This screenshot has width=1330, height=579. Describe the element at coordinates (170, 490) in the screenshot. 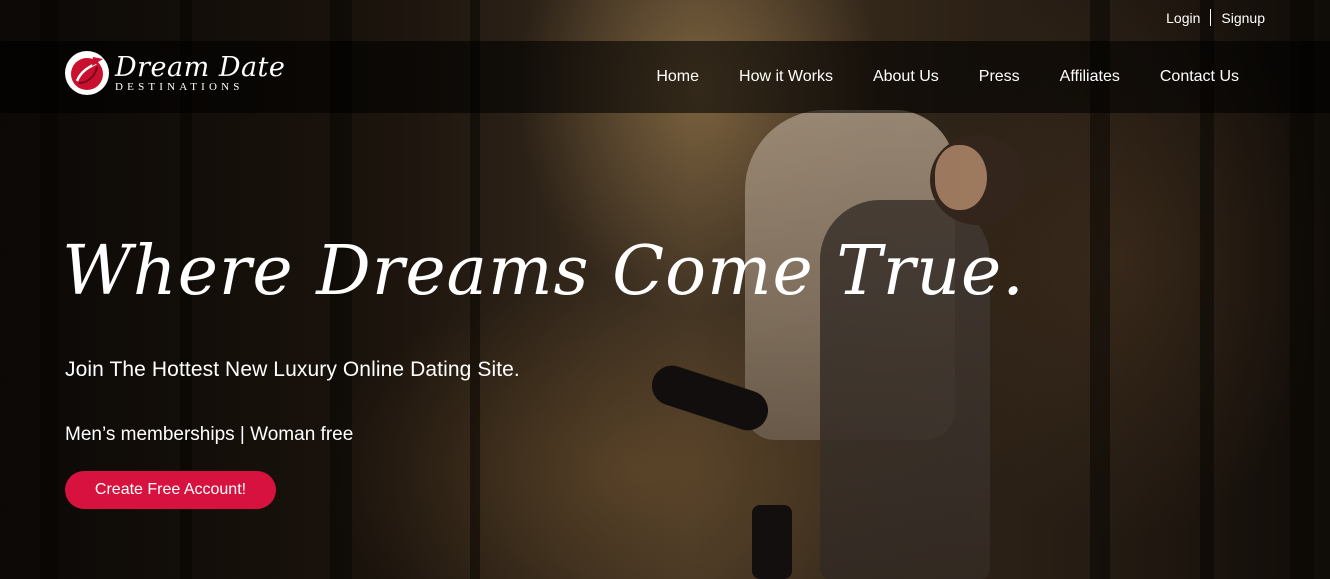

I see `create-account-button: Create Free Account!` at that location.